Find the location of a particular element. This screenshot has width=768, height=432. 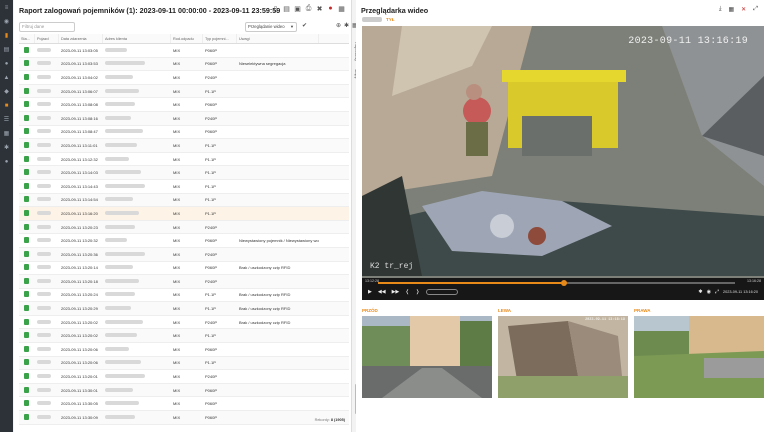

map-icon: ◆ is located at coordinates (6, 92).